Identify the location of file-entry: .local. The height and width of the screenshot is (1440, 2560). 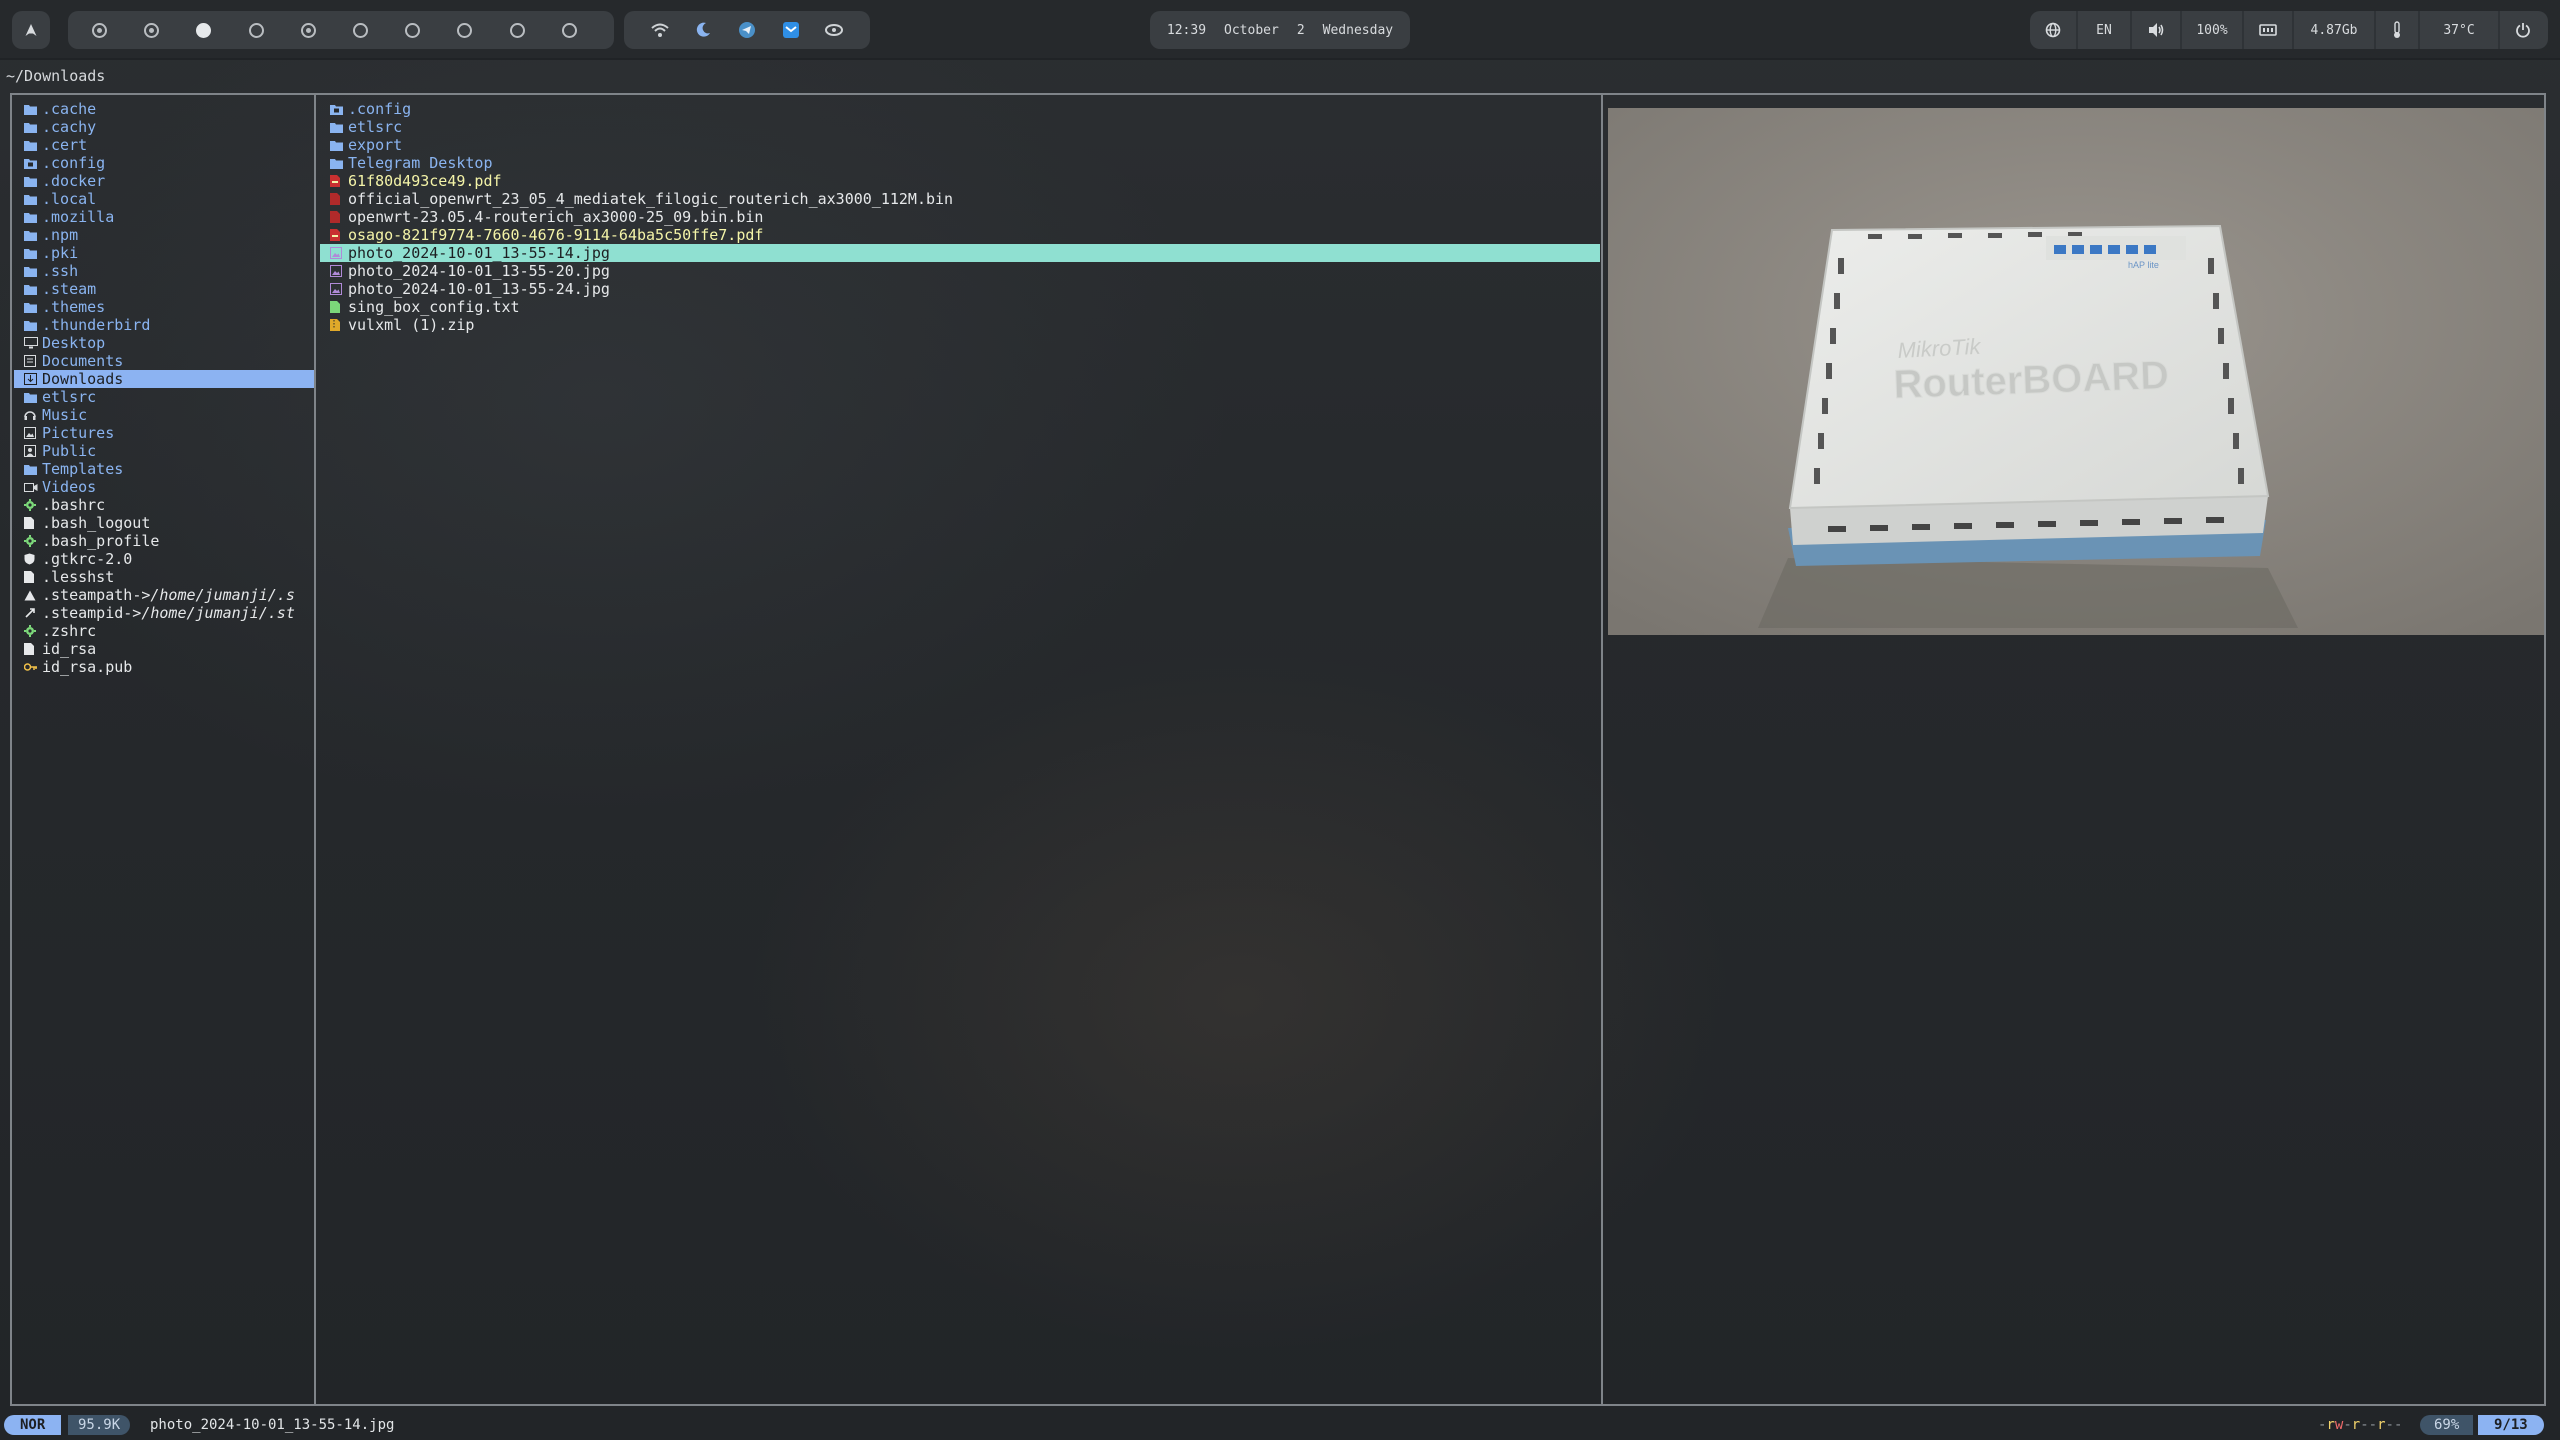
(164, 199).